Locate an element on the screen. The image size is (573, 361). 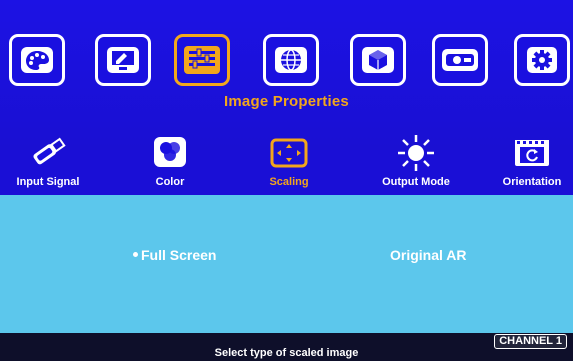
subtab-label: Color is located at coordinates (170, 182).